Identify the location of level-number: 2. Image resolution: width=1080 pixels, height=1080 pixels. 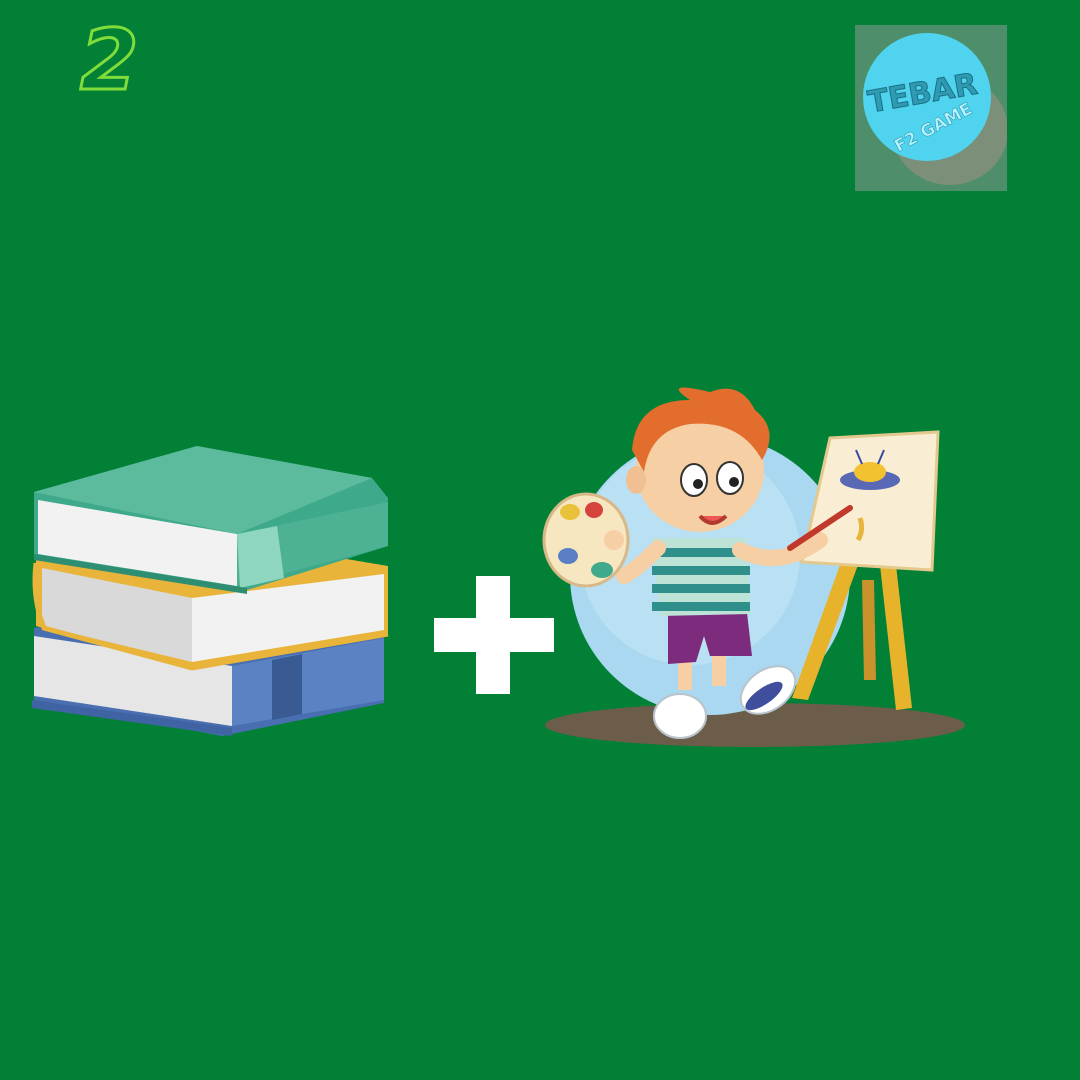
(108, 60).